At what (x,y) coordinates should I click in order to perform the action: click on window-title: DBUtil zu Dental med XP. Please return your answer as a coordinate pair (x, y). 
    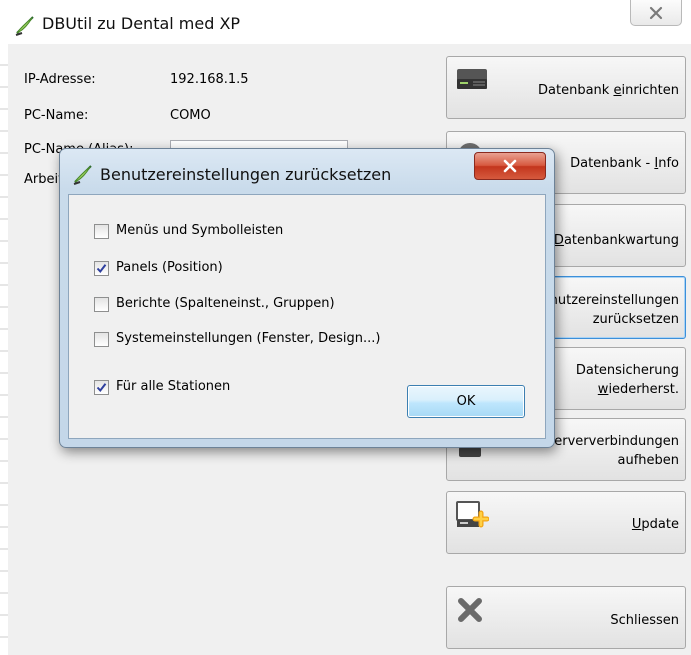
    Looking at the image, I should click on (141, 23).